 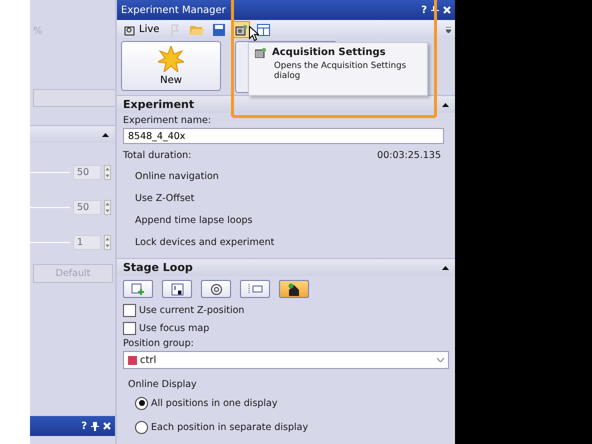 What do you see at coordinates (286, 104) in the screenshot?
I see `section-header: Experiment` at bounding box center [286, 104].